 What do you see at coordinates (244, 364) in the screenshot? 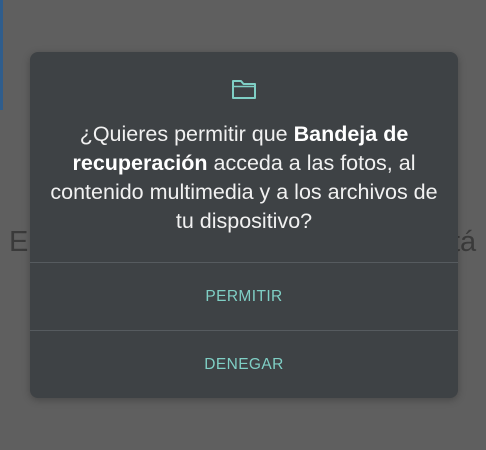
I see `deny-button: DENEGAR` at bounding box center [244, 364].